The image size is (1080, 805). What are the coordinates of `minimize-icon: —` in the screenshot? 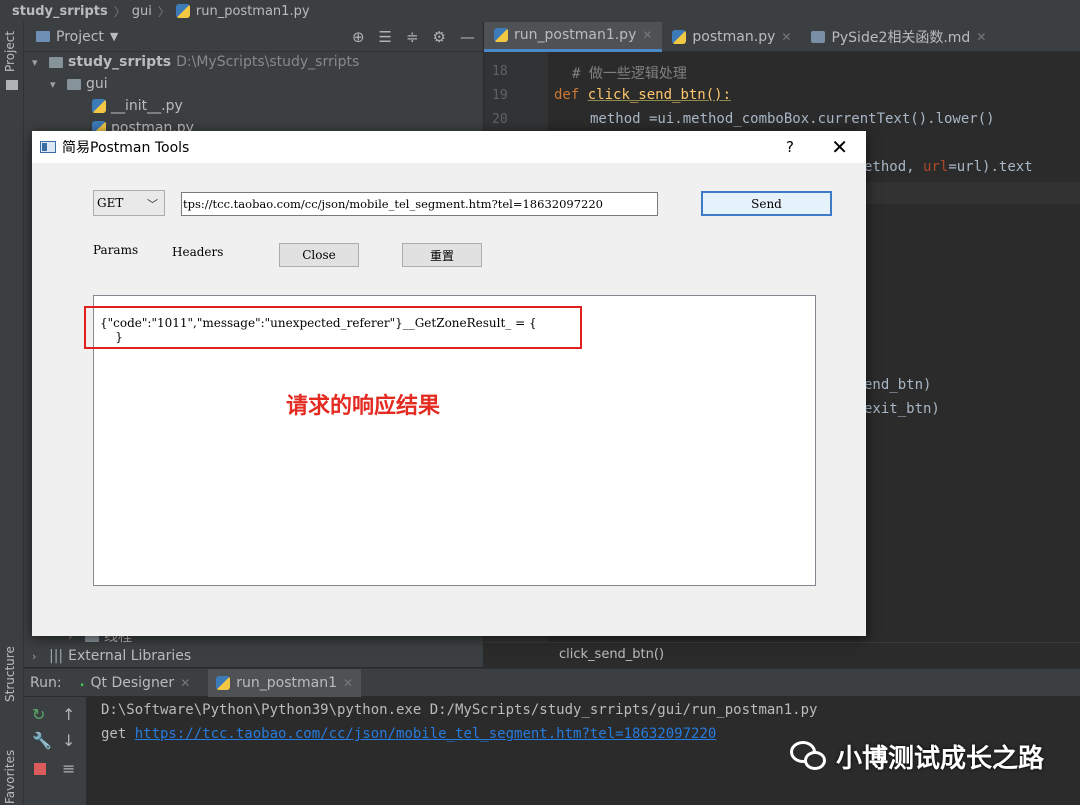 It's located at (467, 37).